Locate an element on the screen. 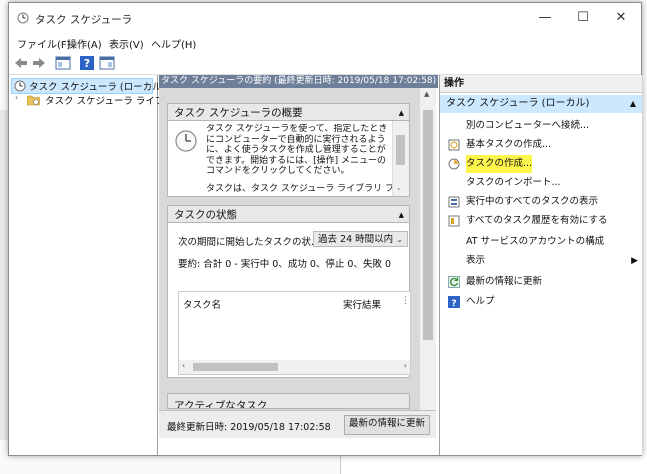 Image resolution: width=647 pixels, height=474 pixels. running-tasks-icon is located at coordinates (454, 202).